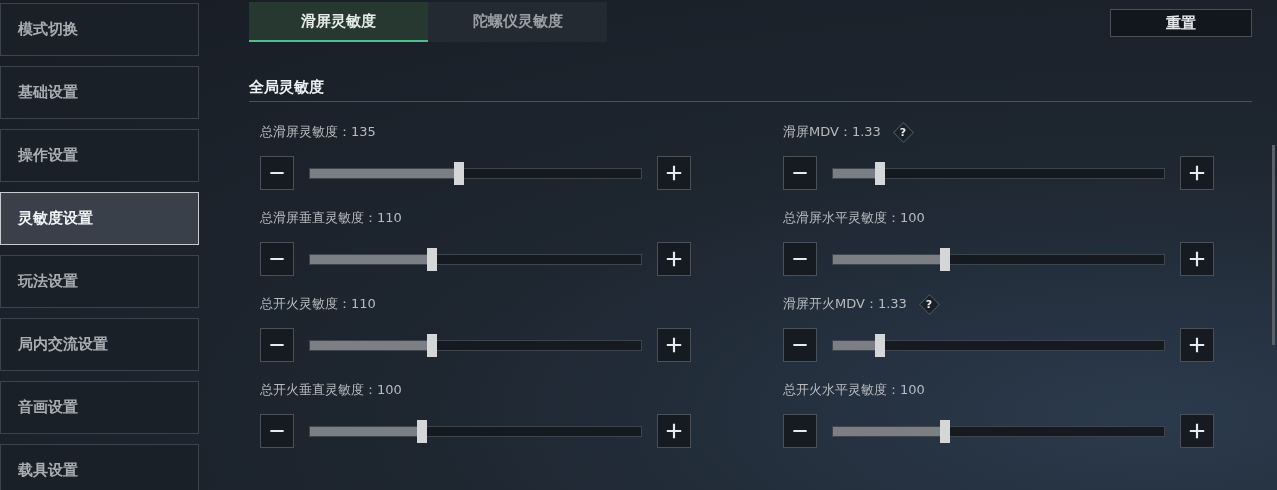  Describe the element at coordinates (750, 90) in the screenshot. I see `section-title: 全局灵敏度` at that location.